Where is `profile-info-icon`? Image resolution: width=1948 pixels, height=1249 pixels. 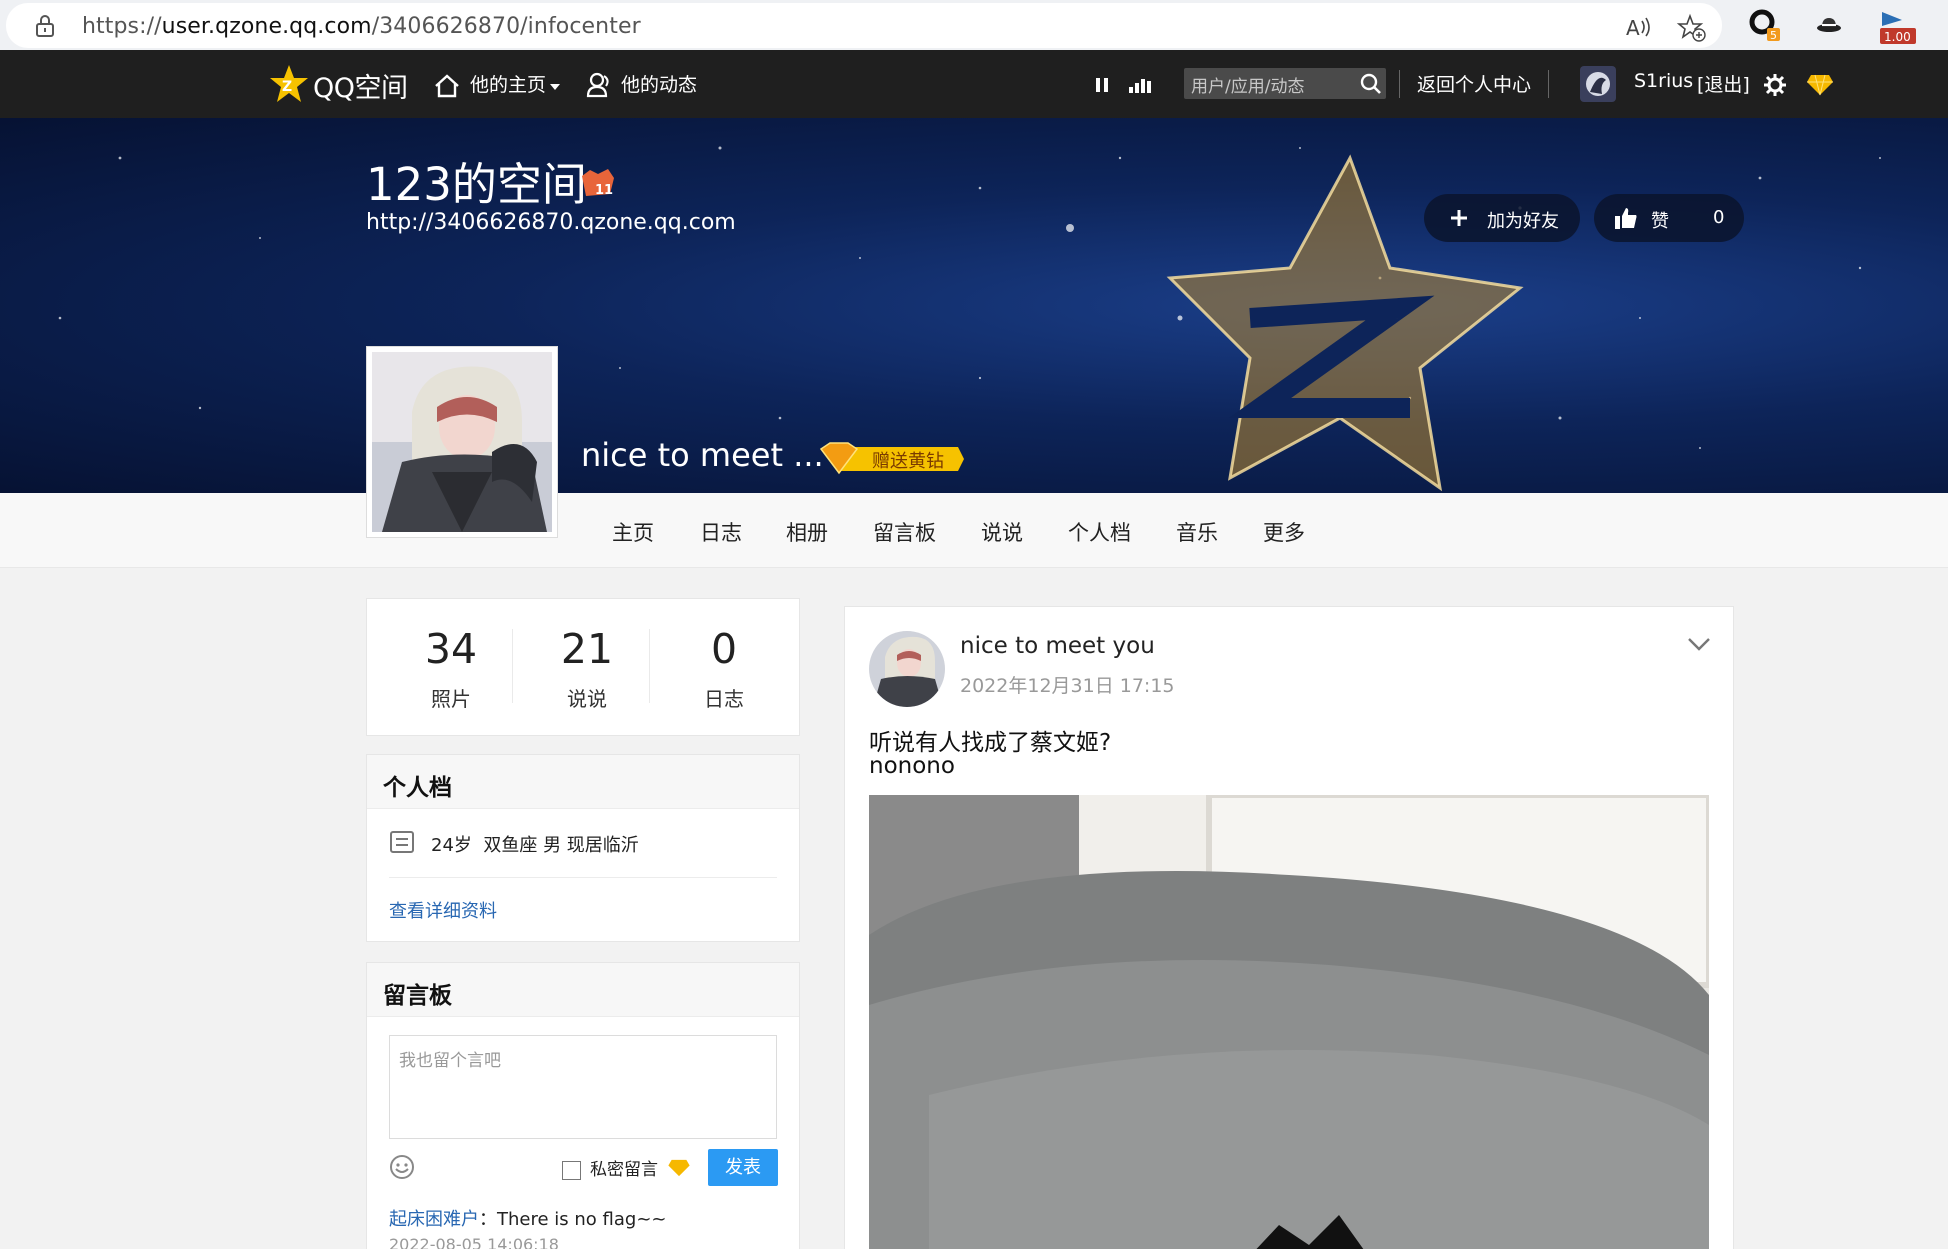
profile-info-icon is located at coordinates (402, 842).